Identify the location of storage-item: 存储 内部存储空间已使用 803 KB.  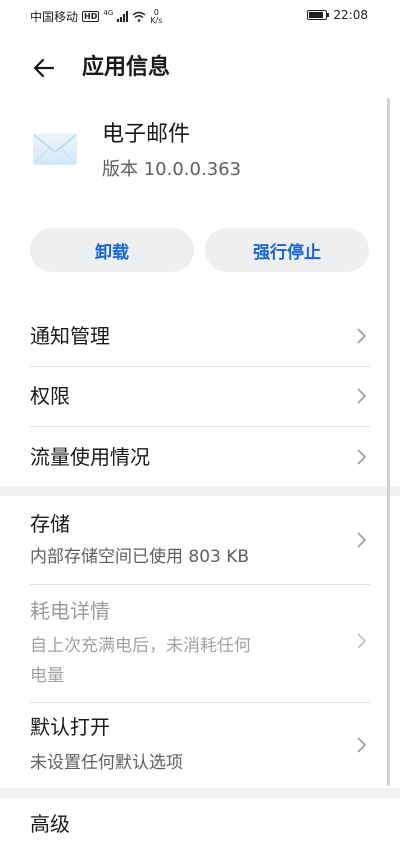
(200, 540).